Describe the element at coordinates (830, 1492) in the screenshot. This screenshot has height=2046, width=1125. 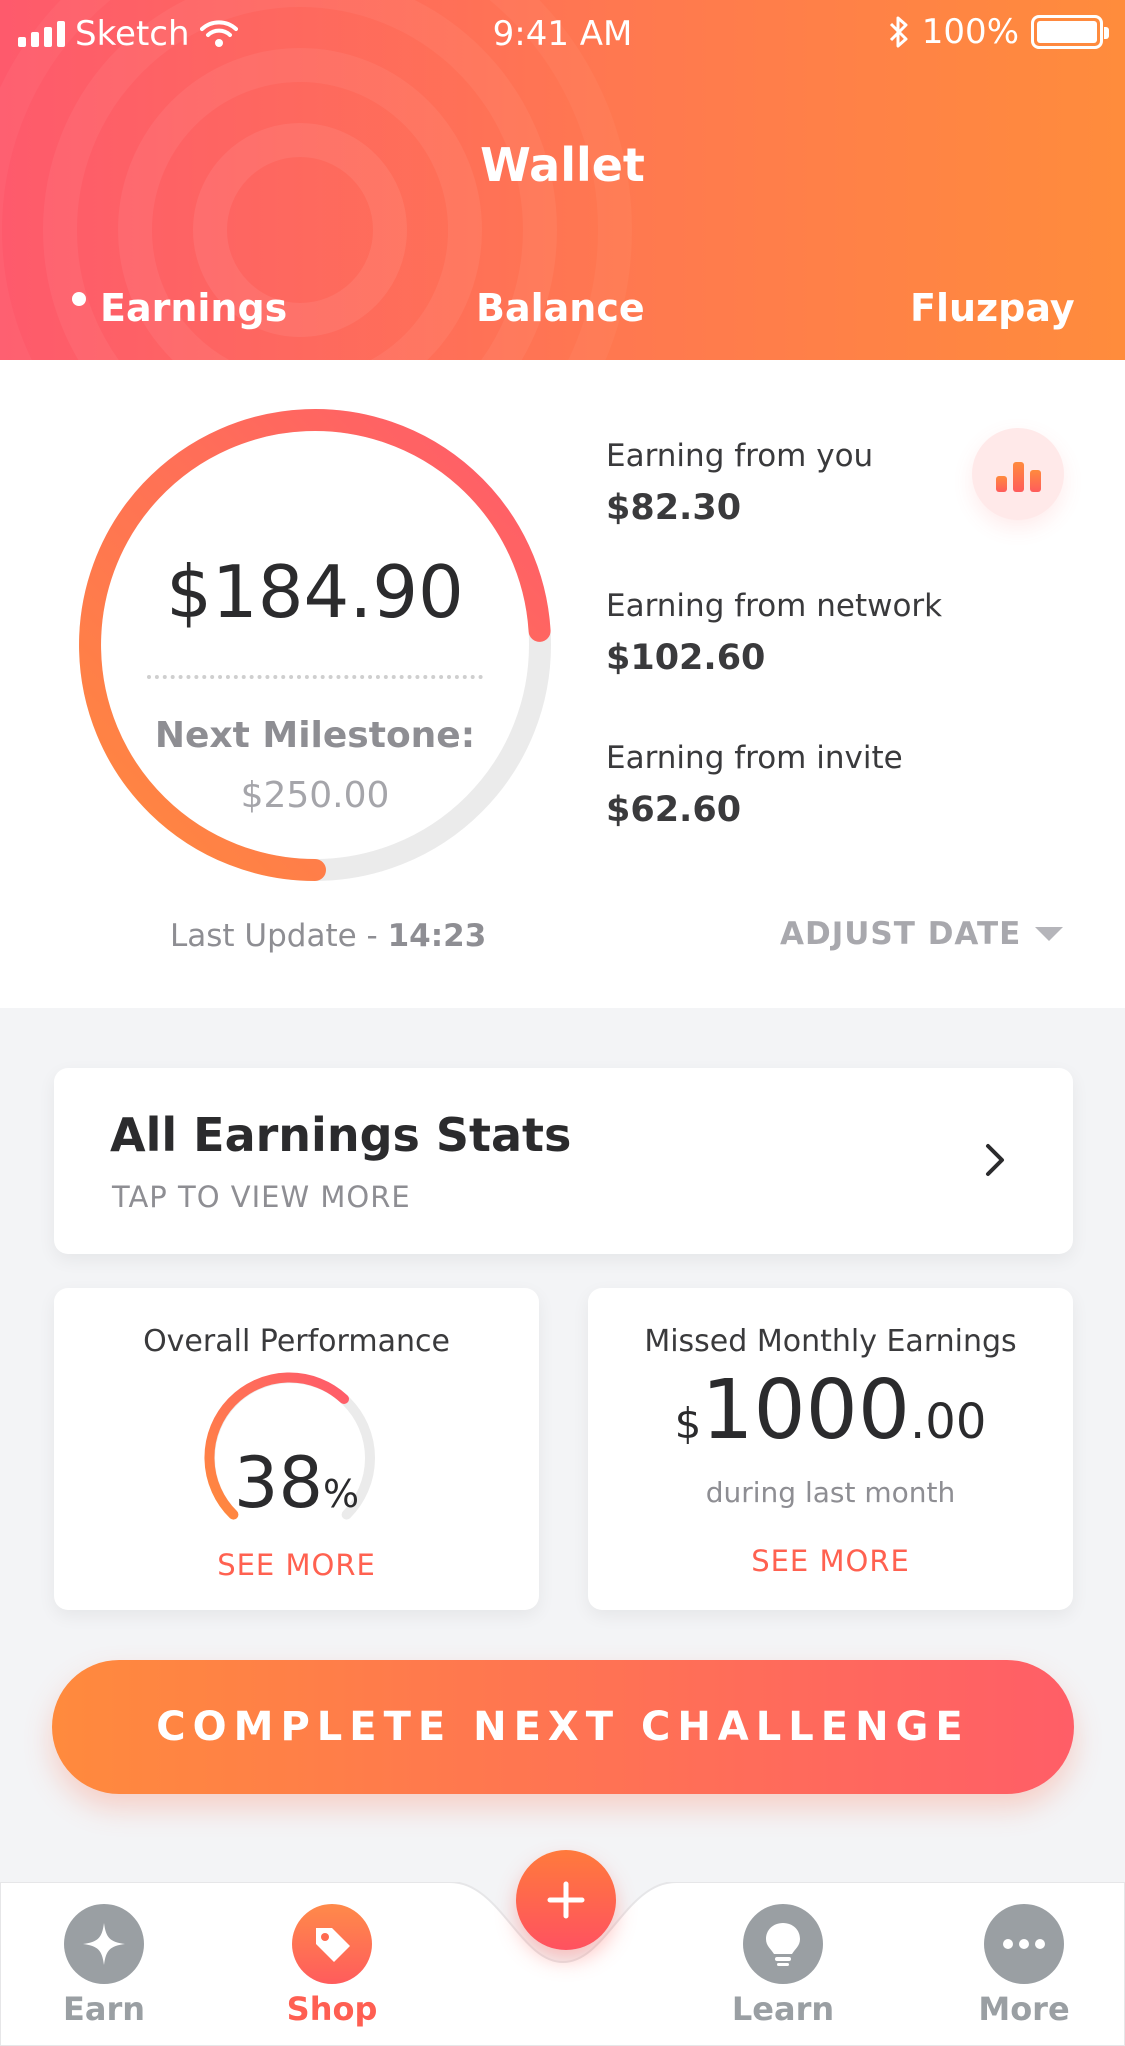
I see `missed-subtitle: during last month` at that location.